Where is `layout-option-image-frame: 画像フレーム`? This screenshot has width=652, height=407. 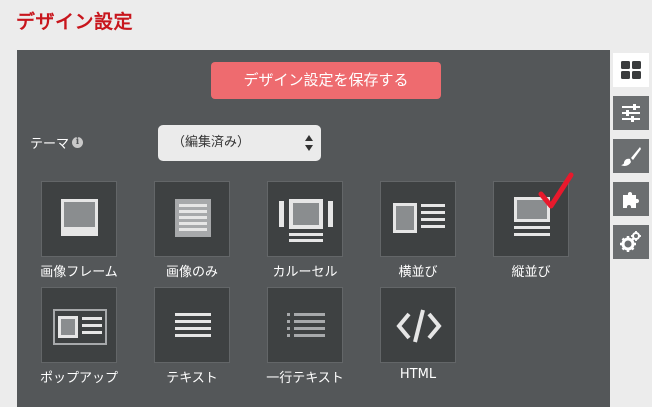
layout-option-image-frame: 画像フレーム is located at coordinates (93, 235).